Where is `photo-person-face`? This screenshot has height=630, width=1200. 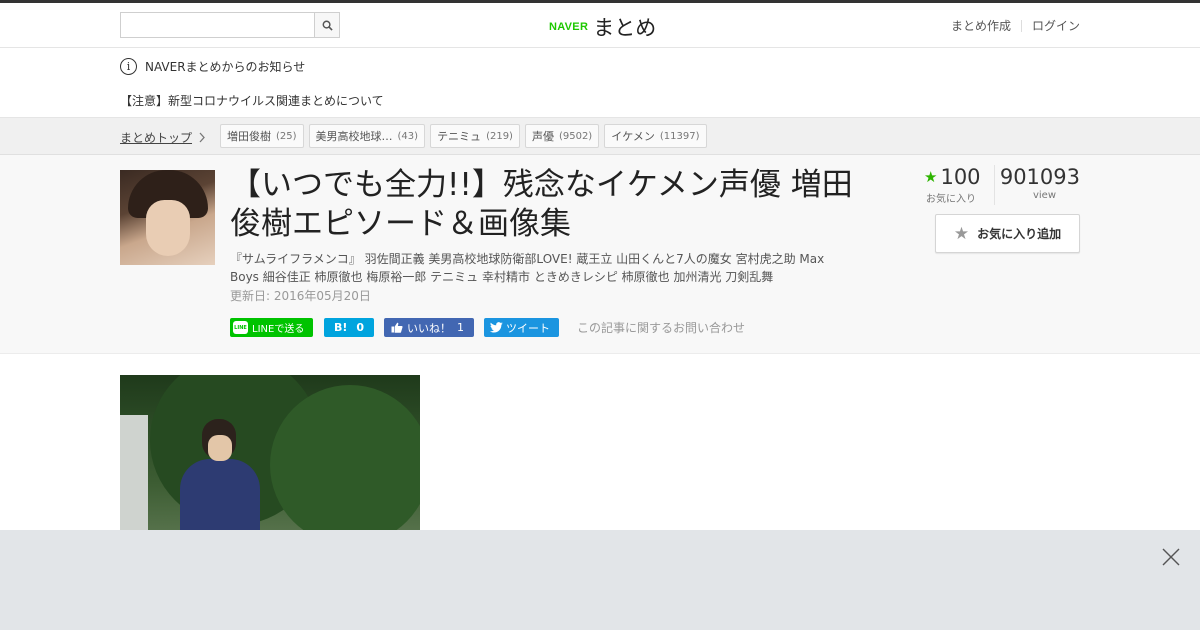 photo-person-face is located at coordinates (220, 448).